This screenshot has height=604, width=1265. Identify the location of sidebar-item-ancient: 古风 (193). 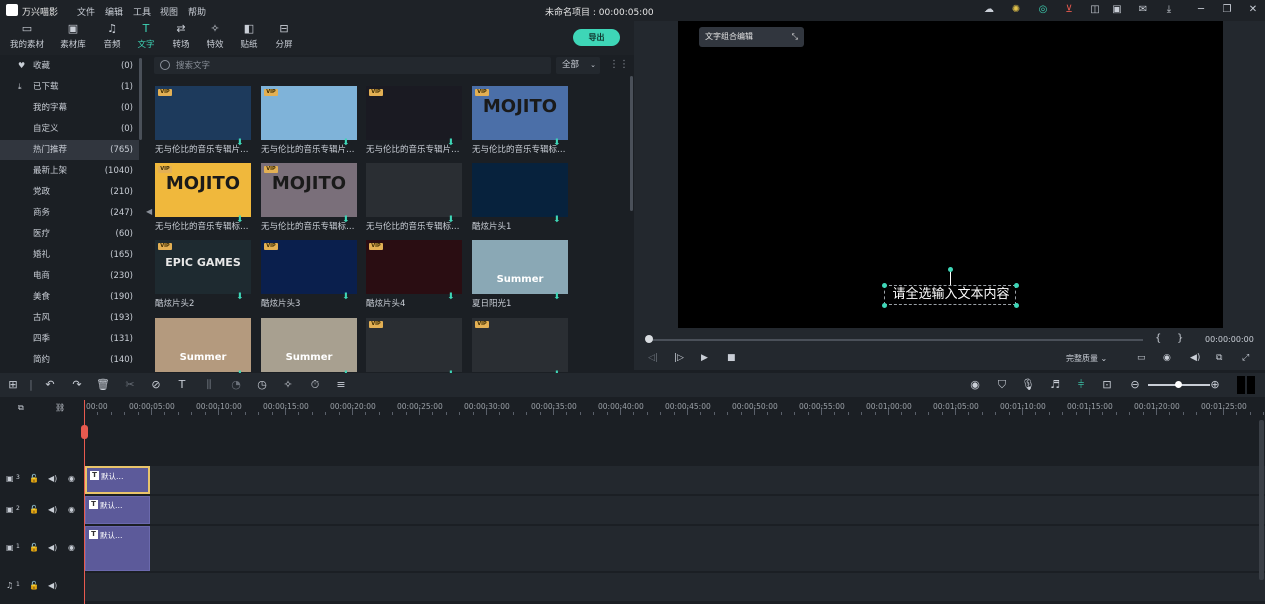
(69, 318).